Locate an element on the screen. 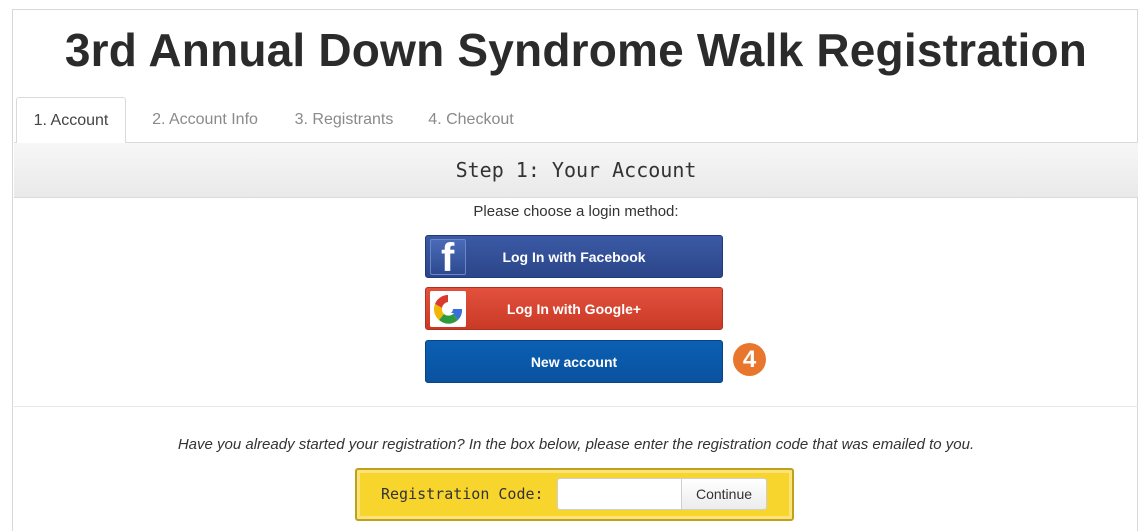 This screenshot has width=1143, height=531. registration-code-label: Registration Code: is located at coordinates (462, 494).